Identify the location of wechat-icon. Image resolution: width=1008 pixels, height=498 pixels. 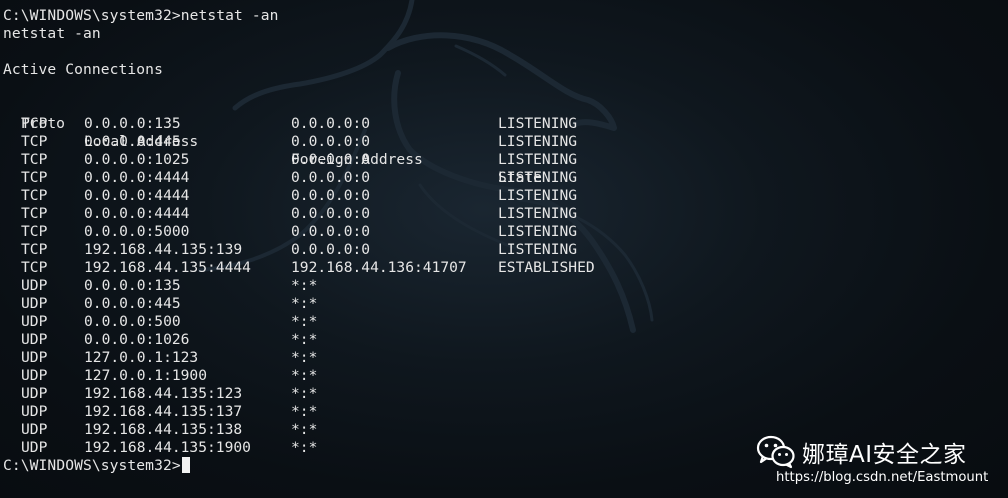
(775, 452).